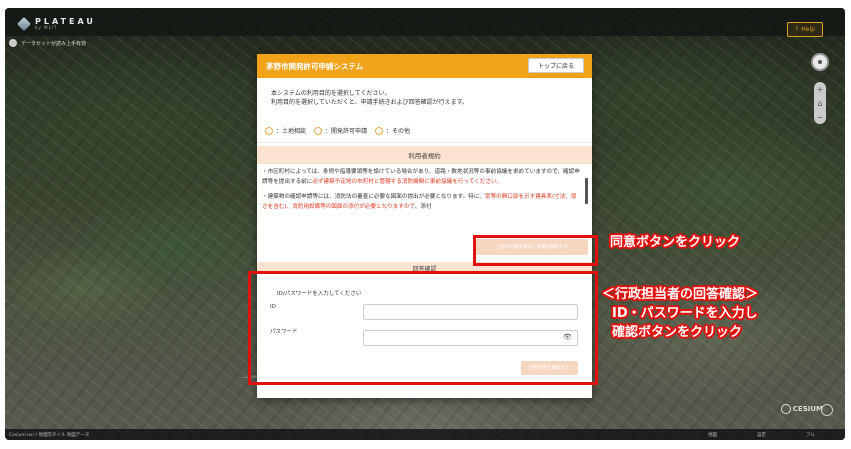 The height and width of the screenshot is (449, 851). What do you see at coordinates (785, 409) in the screenshot?
I see `cesium-icon` at bounding box center [785, 409].